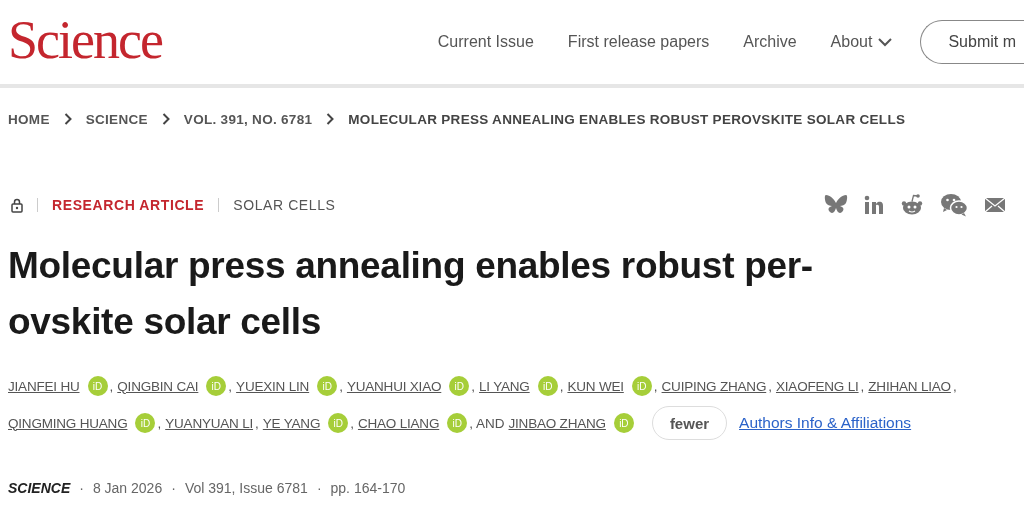 This screenshot has height=514, width=1024. I want to click on submit-button: Submit m, so click(972, 42).